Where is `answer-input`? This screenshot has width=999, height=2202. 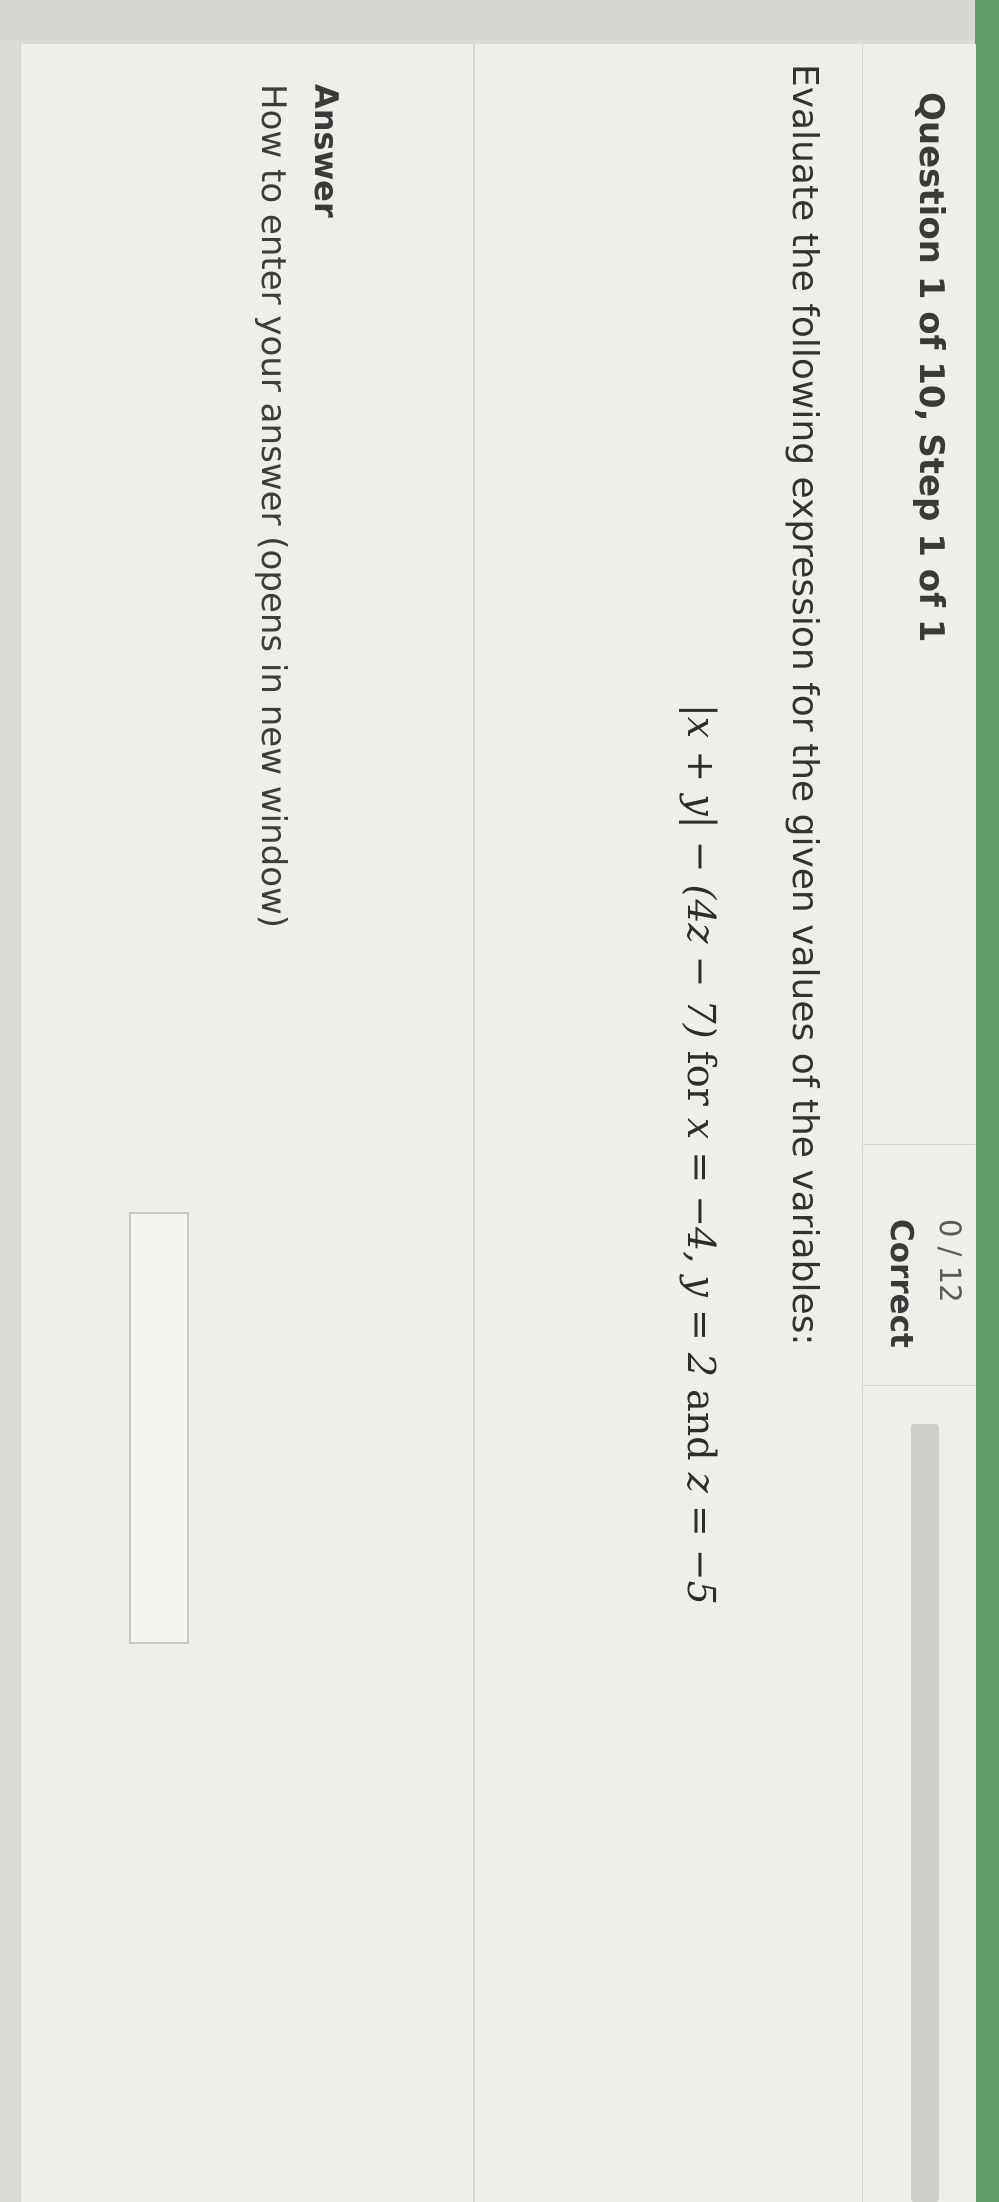
answer-input is located at coordinates (159, 1428).